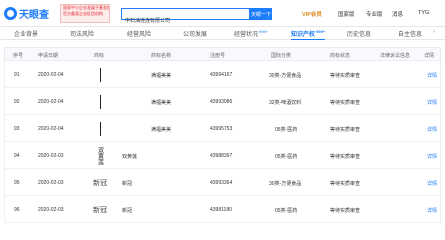 The height and width of the screenshot is (240, 445). Describe the element at coordinates (312, 14) in the screenshot. I see `vip-link: VIP会员` at that location.